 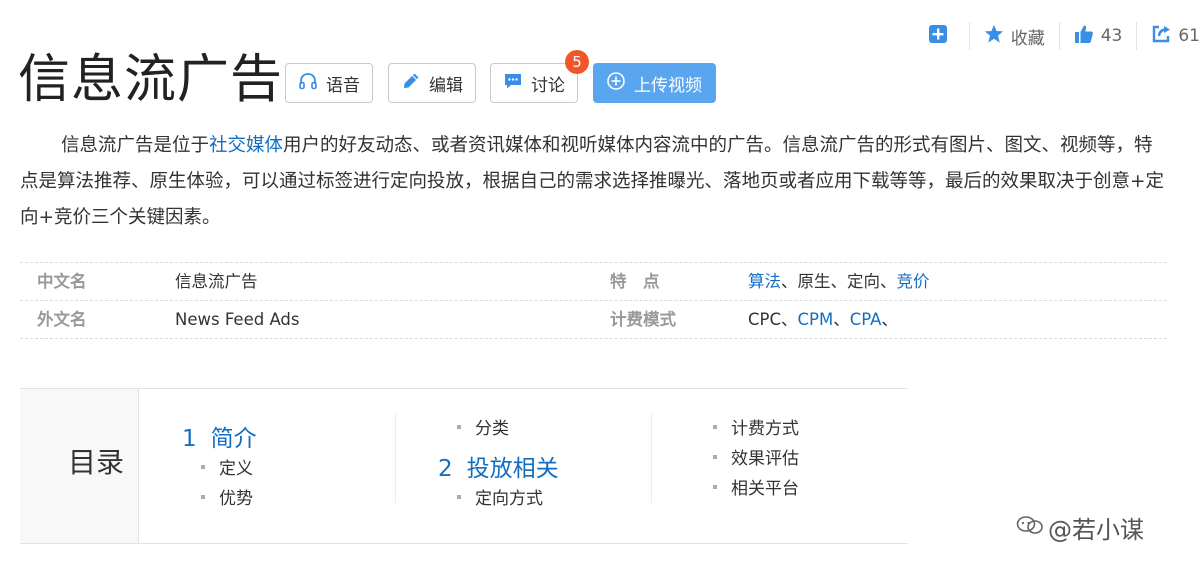 What do you see at coordinates (62, 281) in the screenshot?
I see `chinese-name-label: 中文名` at bounding box center [62, 281].